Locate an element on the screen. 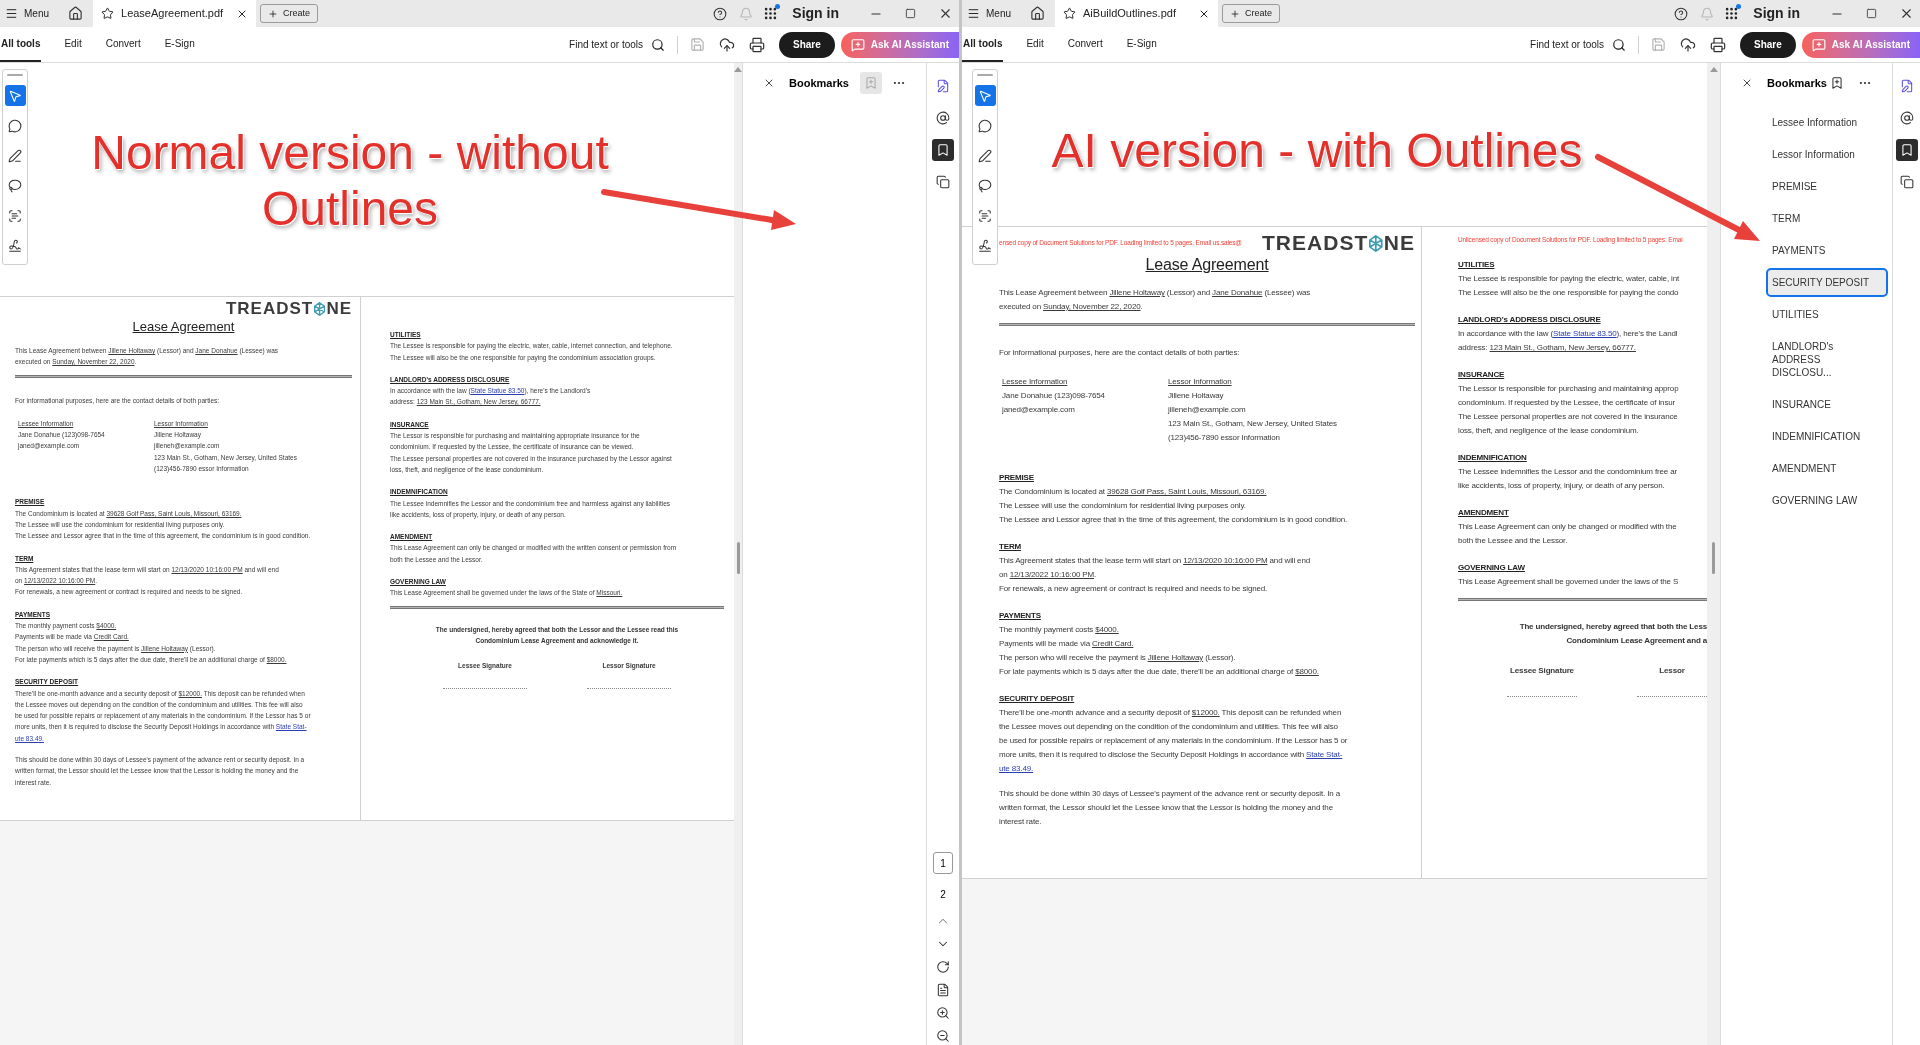  annotation-text: AI version - with Outlines is located at coordinates (1317, 151).